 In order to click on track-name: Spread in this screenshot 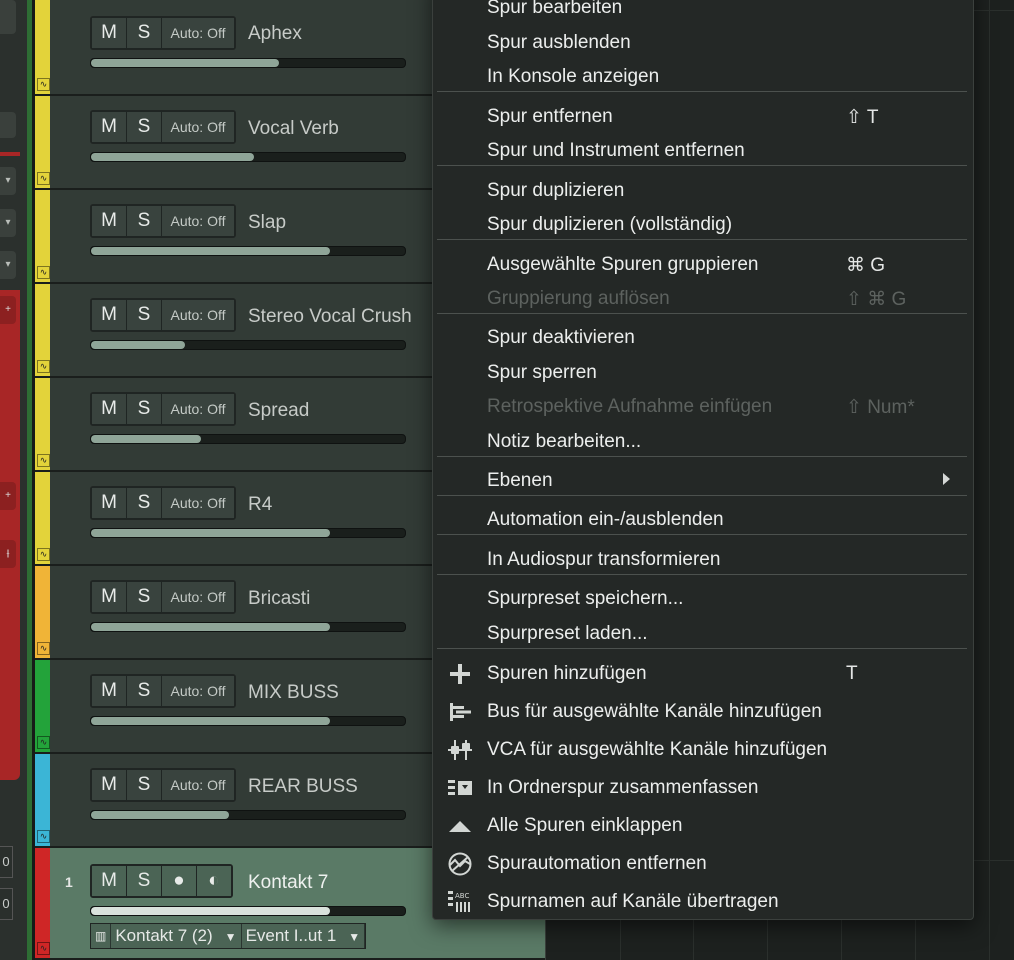, I will do `click(278, 411)`.